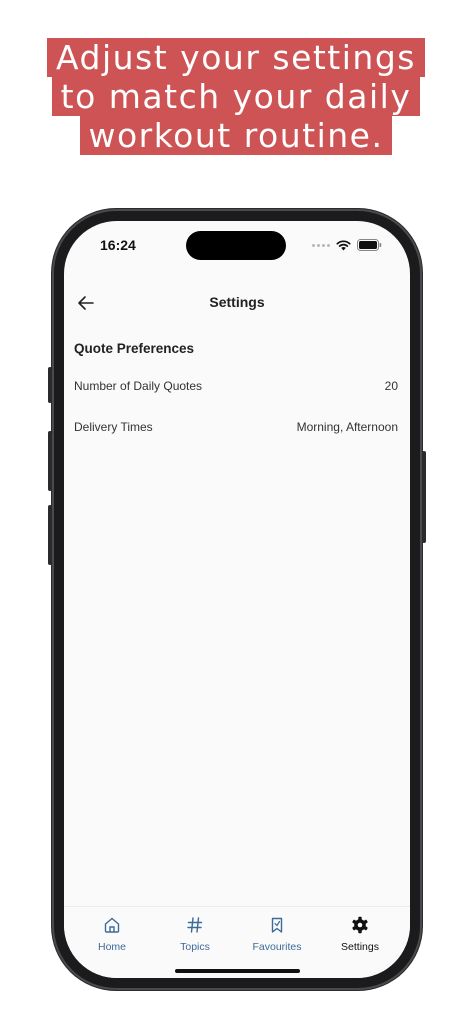 The image size is (472, 1024). I want to click on tab-settings: Settings, so click(360, 937).